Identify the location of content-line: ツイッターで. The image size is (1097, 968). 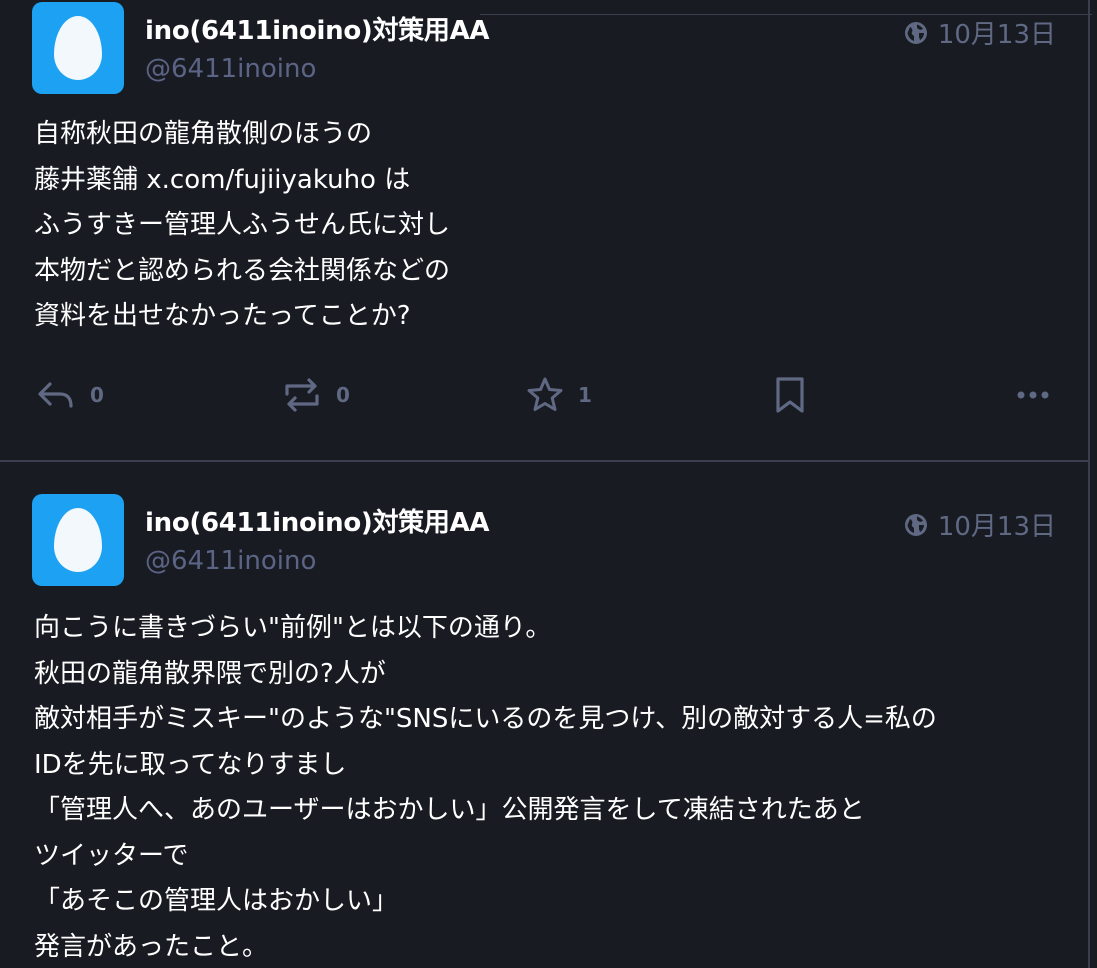
(111, 855).